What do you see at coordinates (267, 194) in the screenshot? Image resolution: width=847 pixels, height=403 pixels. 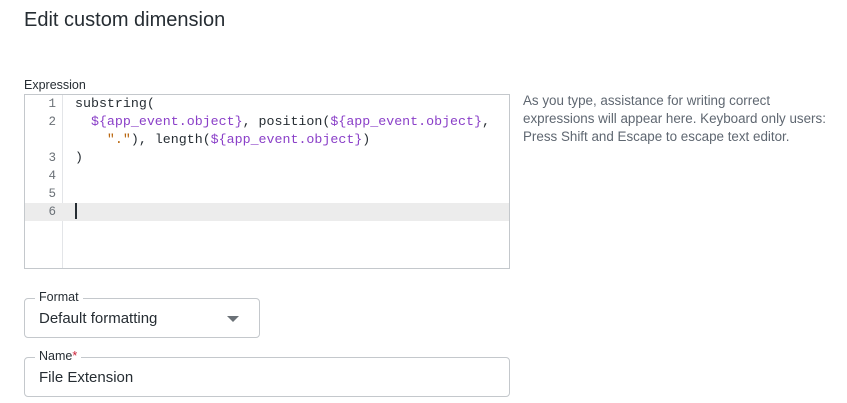 I see `code-line: 5` at bounding box center [267, 194].